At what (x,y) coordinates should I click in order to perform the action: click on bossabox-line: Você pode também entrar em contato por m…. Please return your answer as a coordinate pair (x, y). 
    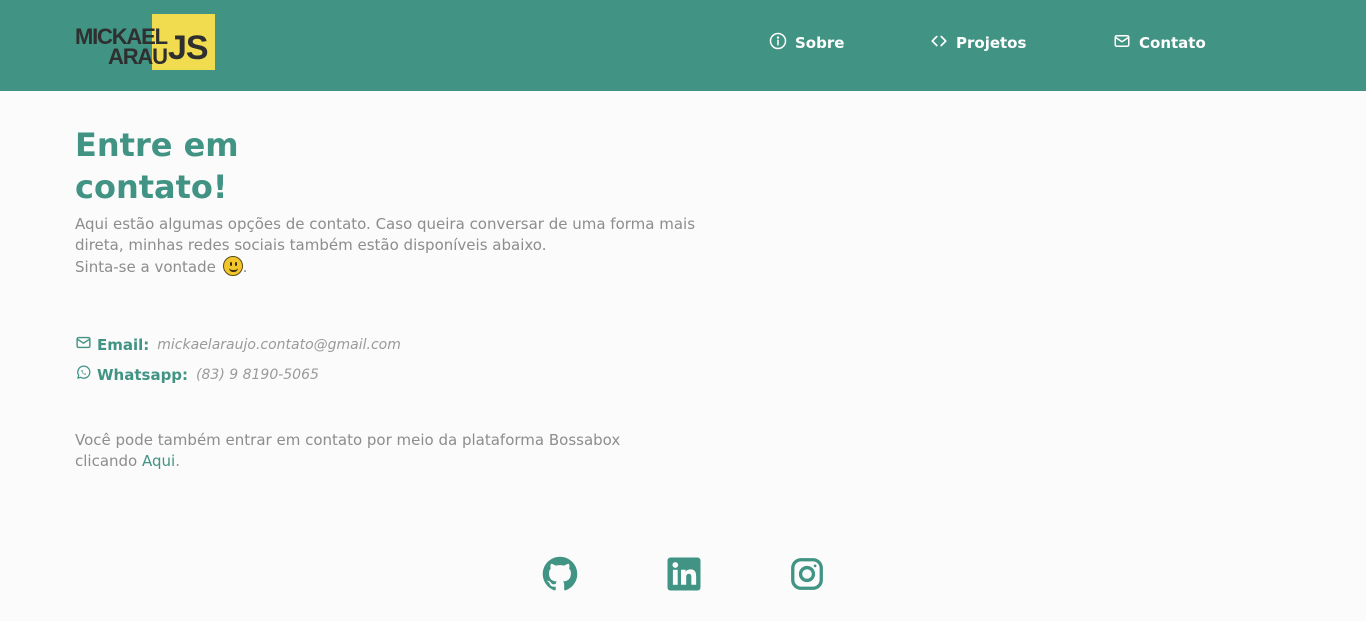
    Looking at the image, I should click on (348, 440).